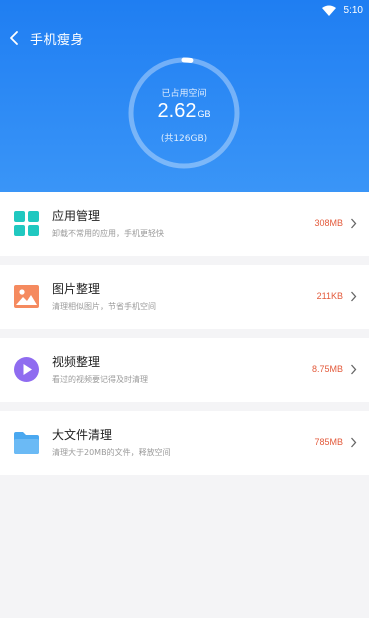 This screenshot has height=618, width=369. I want to click on used-space-unit: GB, so click(204, 114).